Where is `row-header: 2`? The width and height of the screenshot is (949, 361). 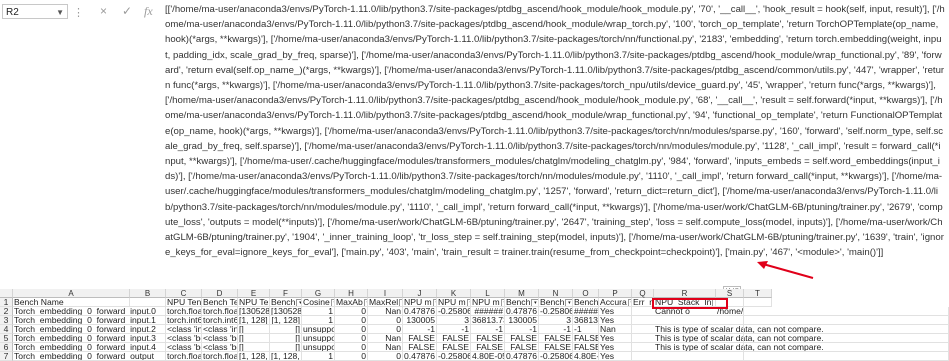 row-header: 2 is located at coordinates (6, 311).